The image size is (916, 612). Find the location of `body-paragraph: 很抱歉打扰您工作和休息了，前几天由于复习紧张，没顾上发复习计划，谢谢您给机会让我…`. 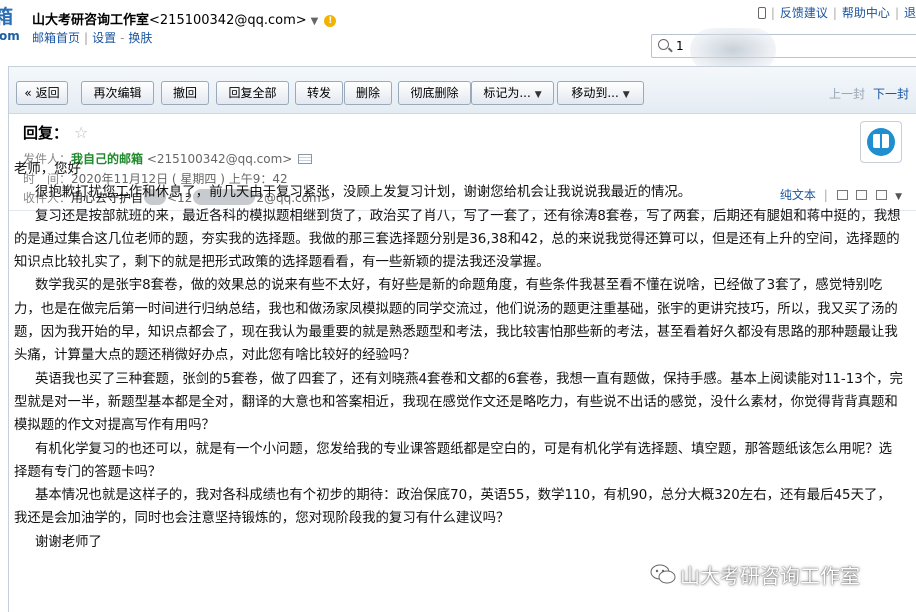

body-paragraph: 很抱歉打扰您工作和休息了，前几天由于复习紧张，没顾上发复习计划，谢谢您给机会让我… is located at coordinates (363, 193).